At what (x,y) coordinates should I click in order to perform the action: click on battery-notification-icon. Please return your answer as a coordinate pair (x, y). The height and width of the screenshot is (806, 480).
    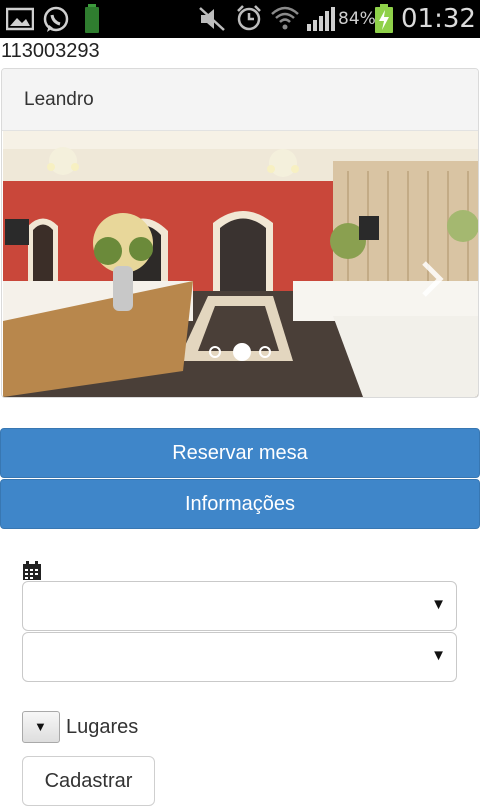
    Looking at the image, I should click on (92, 21).